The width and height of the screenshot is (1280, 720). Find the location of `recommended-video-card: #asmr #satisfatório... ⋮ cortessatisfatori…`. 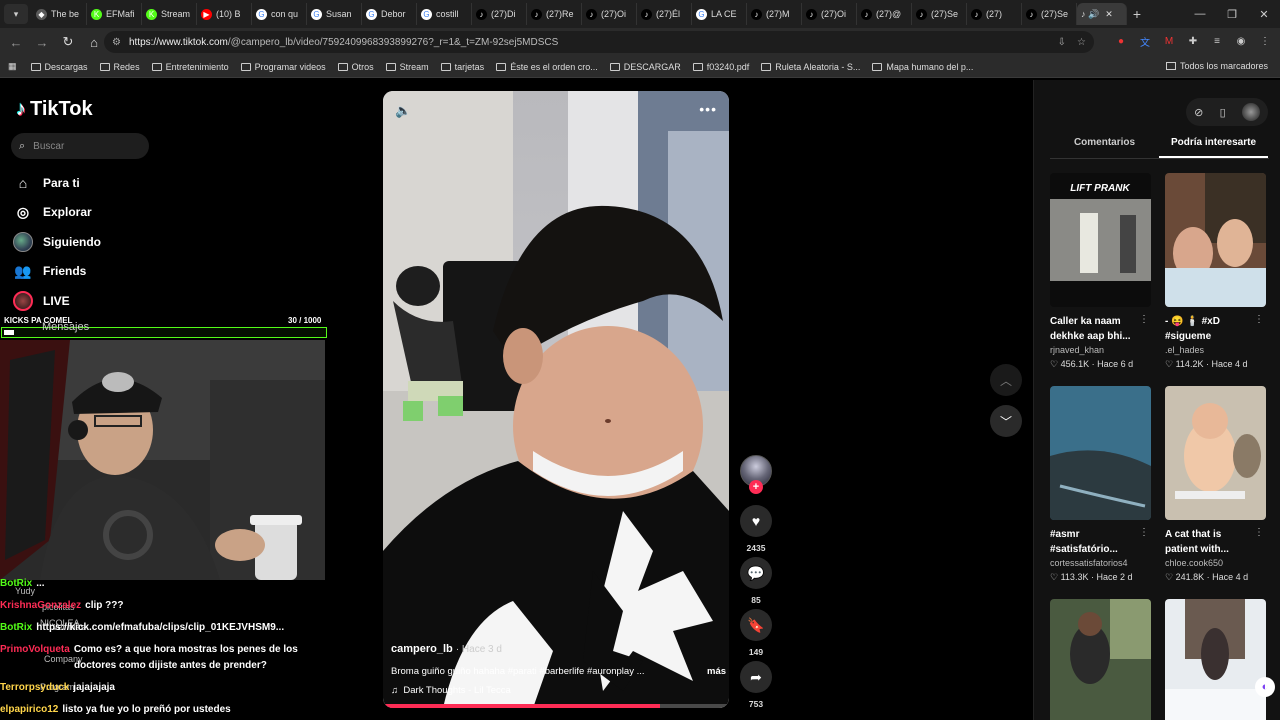

recommended-video-card: #asmr #satisfatório... ⋮ cortessatisfatori… is located at coordinates (1100, 485).